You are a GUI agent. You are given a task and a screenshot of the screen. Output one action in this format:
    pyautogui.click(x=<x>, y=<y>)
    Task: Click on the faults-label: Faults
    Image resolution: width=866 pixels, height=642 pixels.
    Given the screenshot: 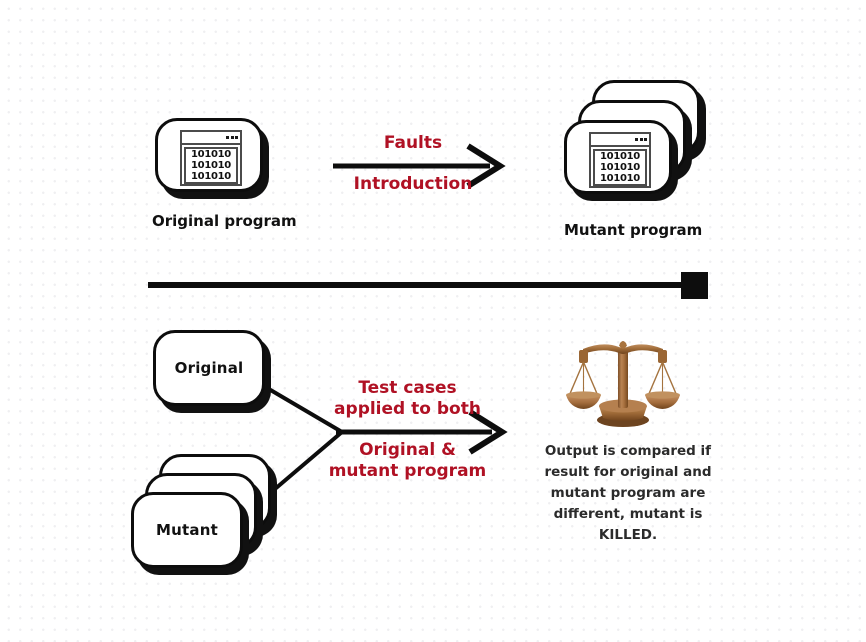 What is the action you would take?
    pyautogui.click(x=413, y=143)
    